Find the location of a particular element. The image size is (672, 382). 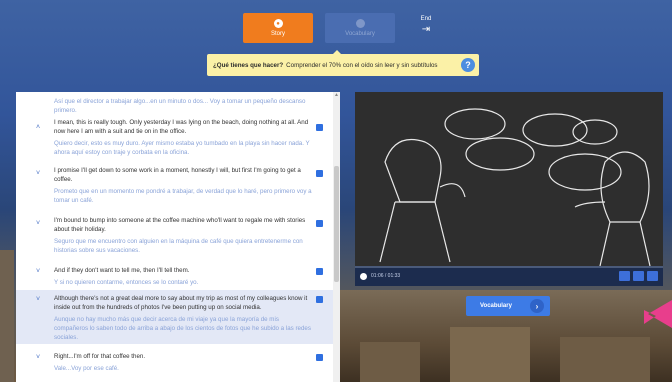

camera-icon is located at coordinates (638, 276).